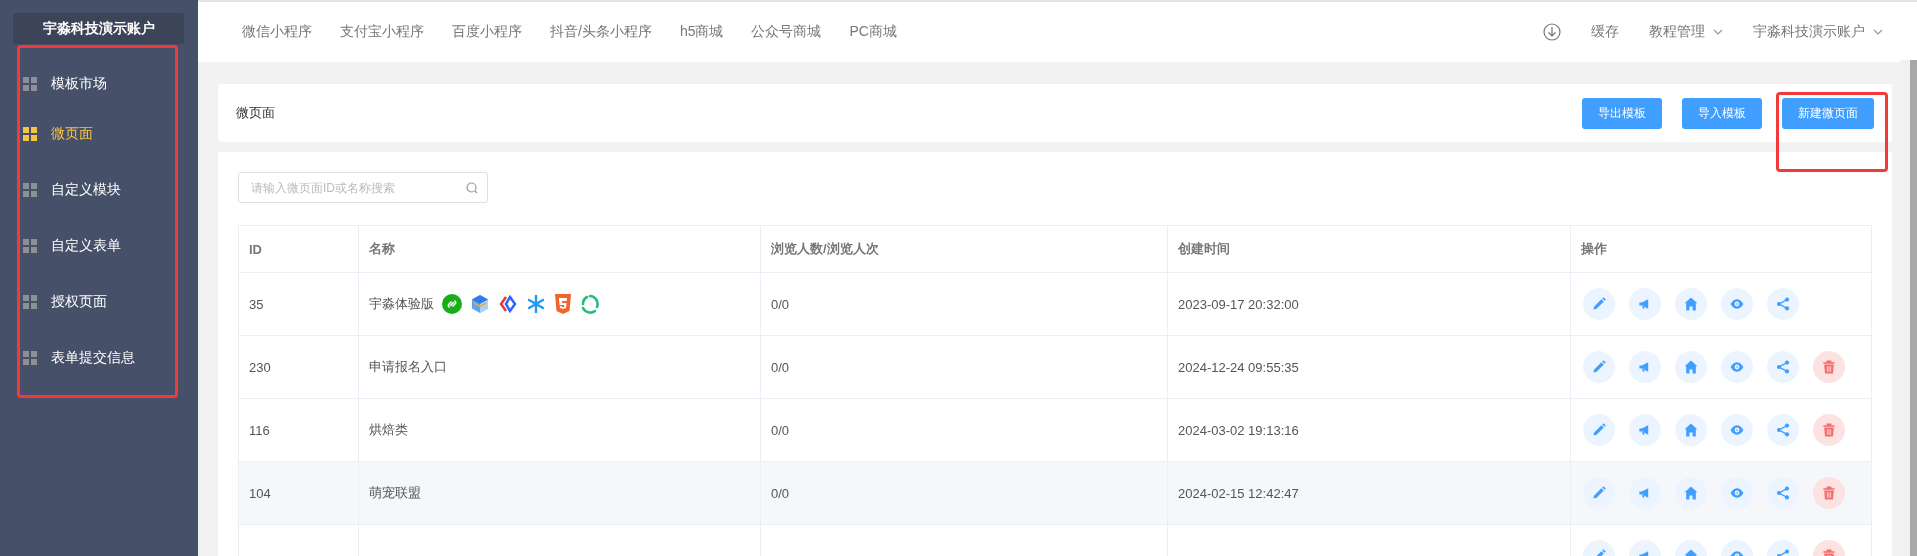 Image resolution: width=1917 pixels, height=556 pixels. What do you see at coordinates (299, 430) in the screenshot?
I see `table-cell: 116` at bounding box center [299, 430].